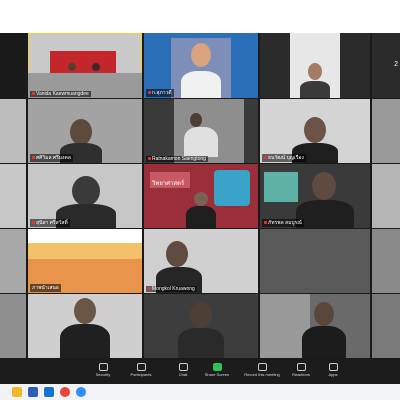  I want to click on video-tile: ก.สุภาวดี, so click(201, 65).